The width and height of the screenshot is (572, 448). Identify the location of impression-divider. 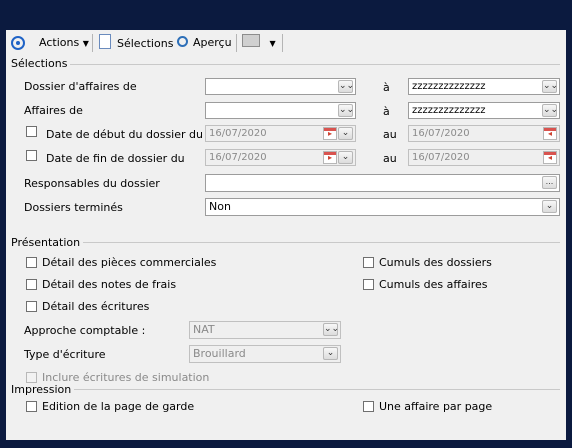
(315, 389).